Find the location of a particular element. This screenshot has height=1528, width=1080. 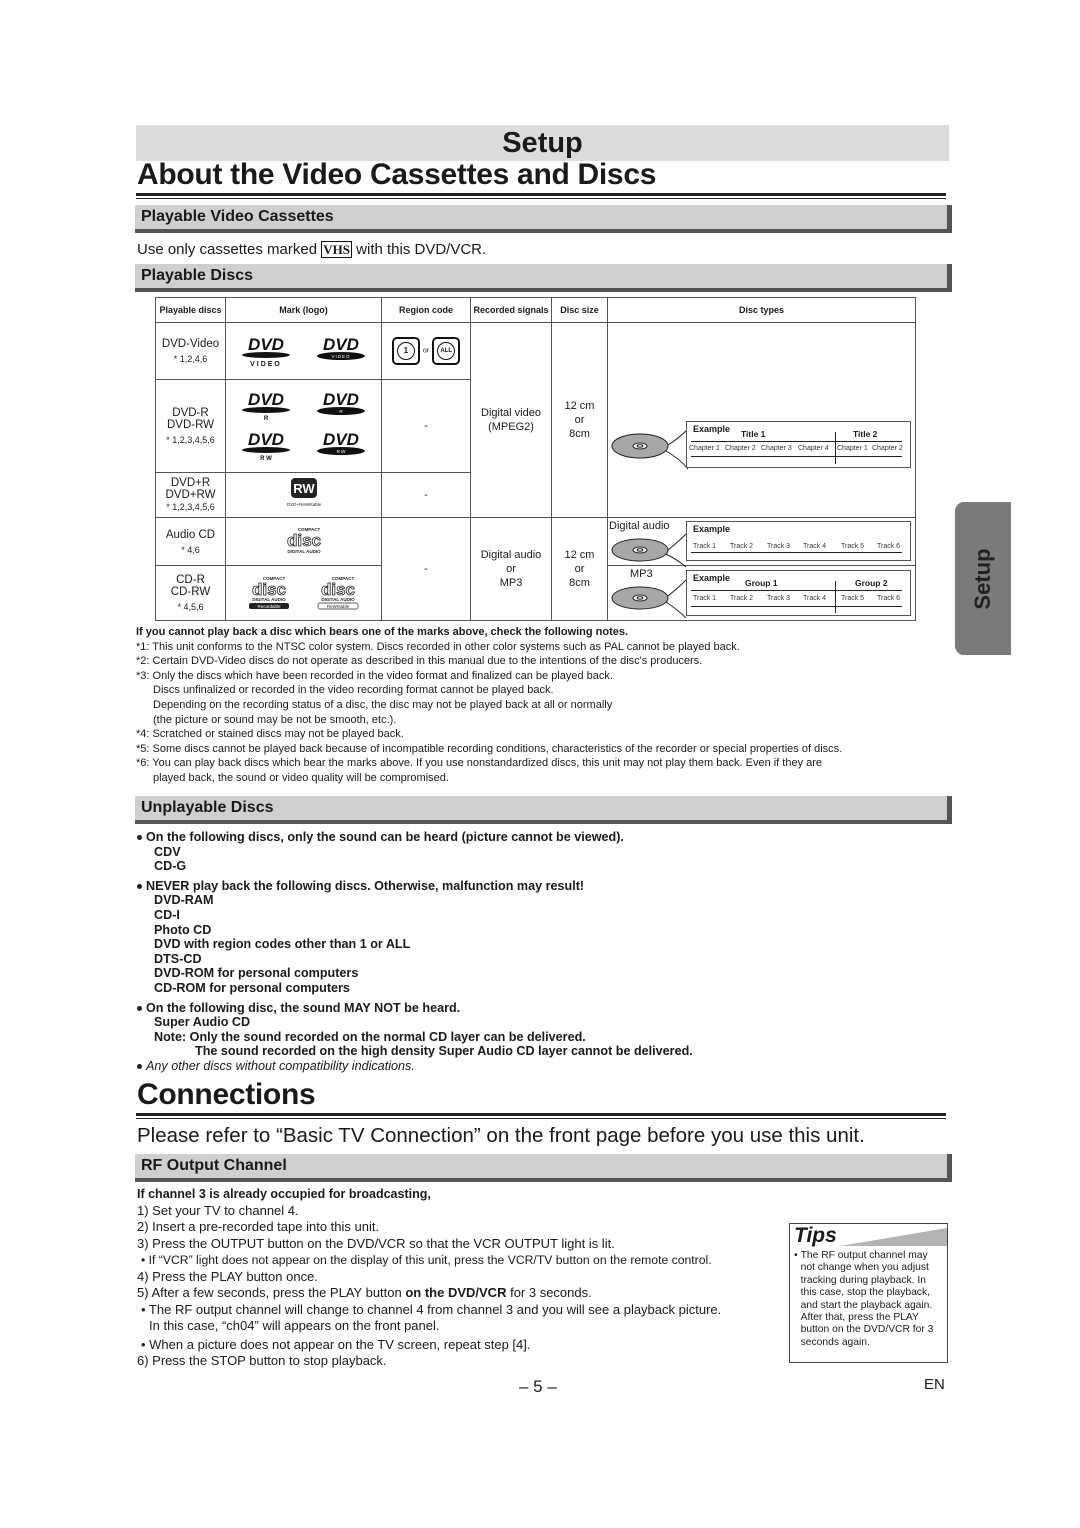

setup-section-band: Setup is located at coordinates (542, 143).